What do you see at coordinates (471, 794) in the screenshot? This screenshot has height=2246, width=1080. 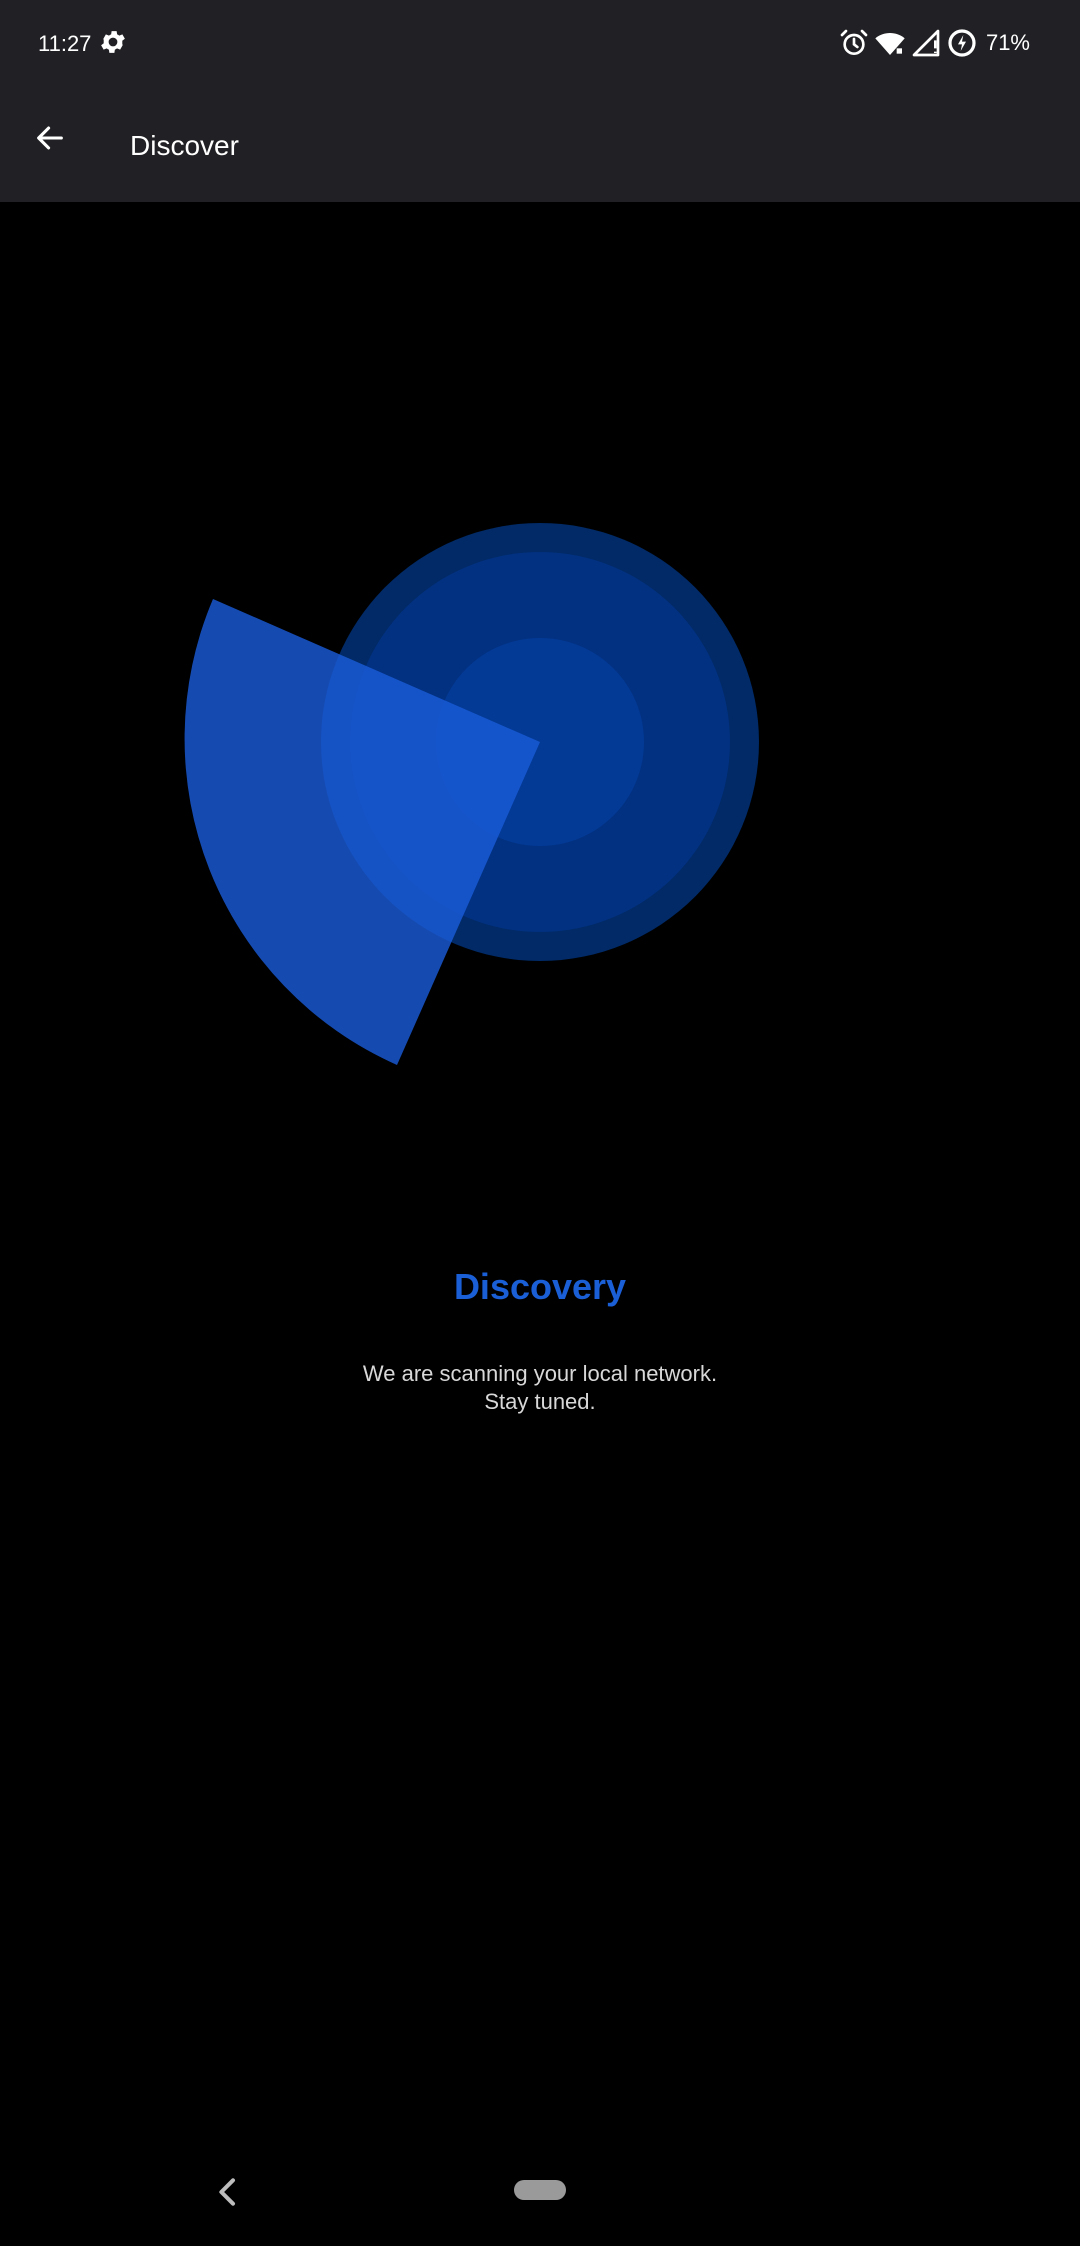 I see `radar-illustration` at bounding box center [471, 794].